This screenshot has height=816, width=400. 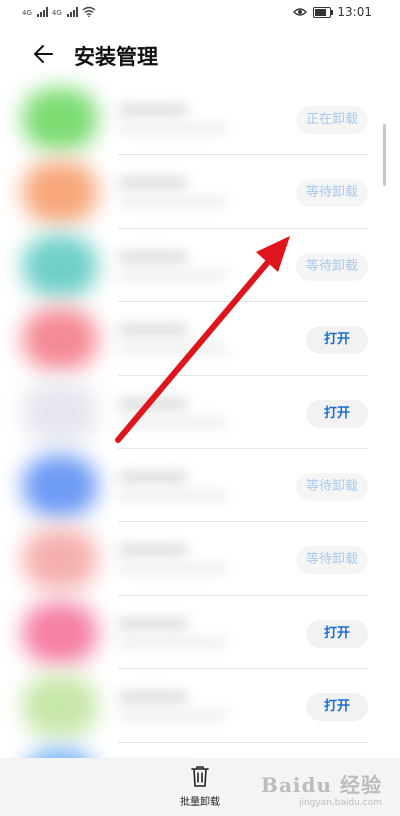 What do you see at coordinates (89, 11) in the screenshot?
I see `wifi-icon` at bounding box center [89, 11].